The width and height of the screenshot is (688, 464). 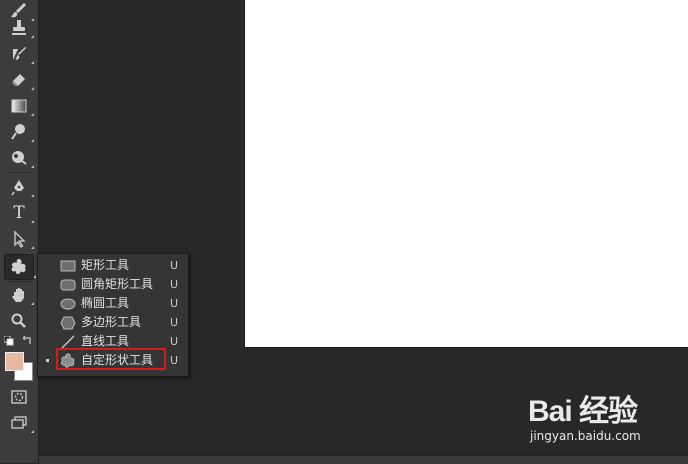 I want to click on rectangle-icon, so click(x=68, y=265).